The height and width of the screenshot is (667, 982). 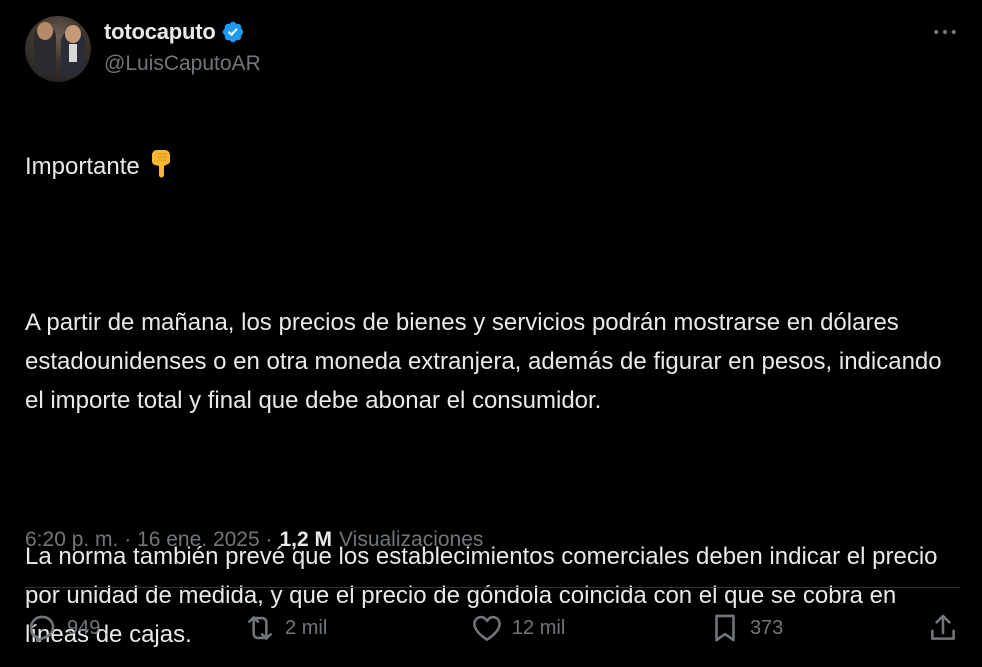 I want to click on author-name-row: totocaputo, so click(x=174, y=32).